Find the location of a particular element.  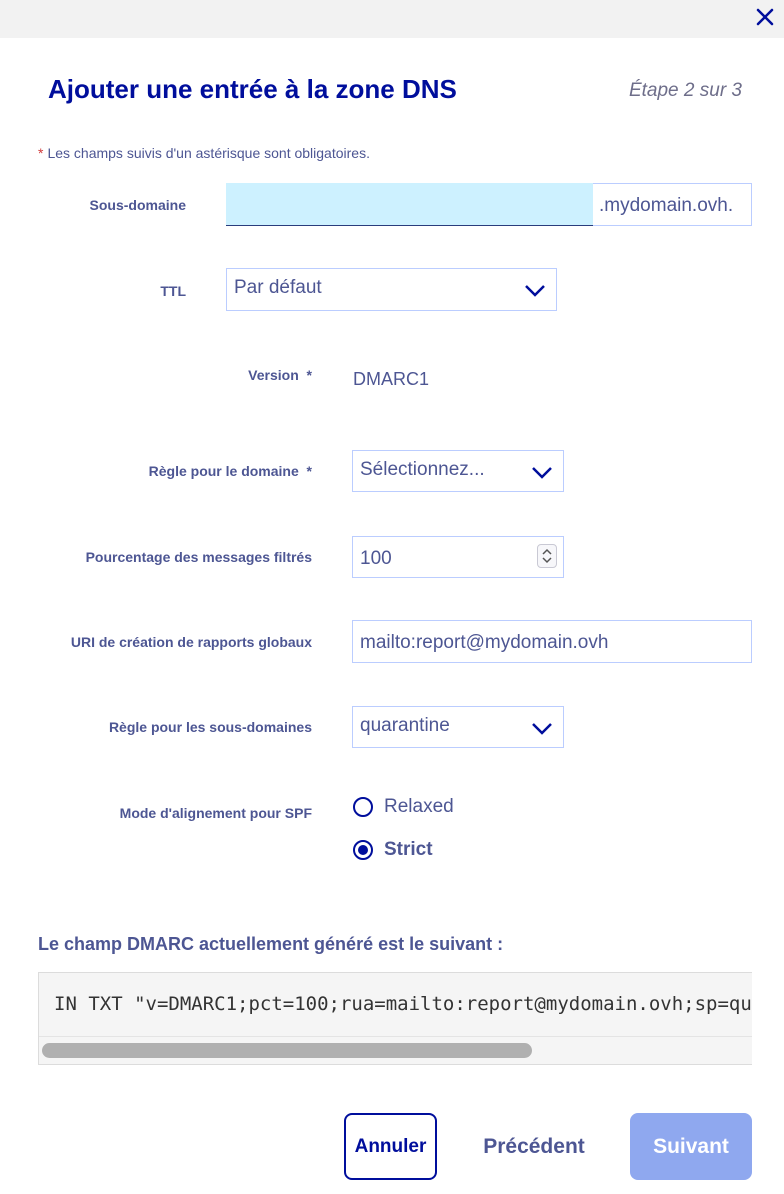

radio-relaxed-label: Relaxed is located at coordinates (419, 807).